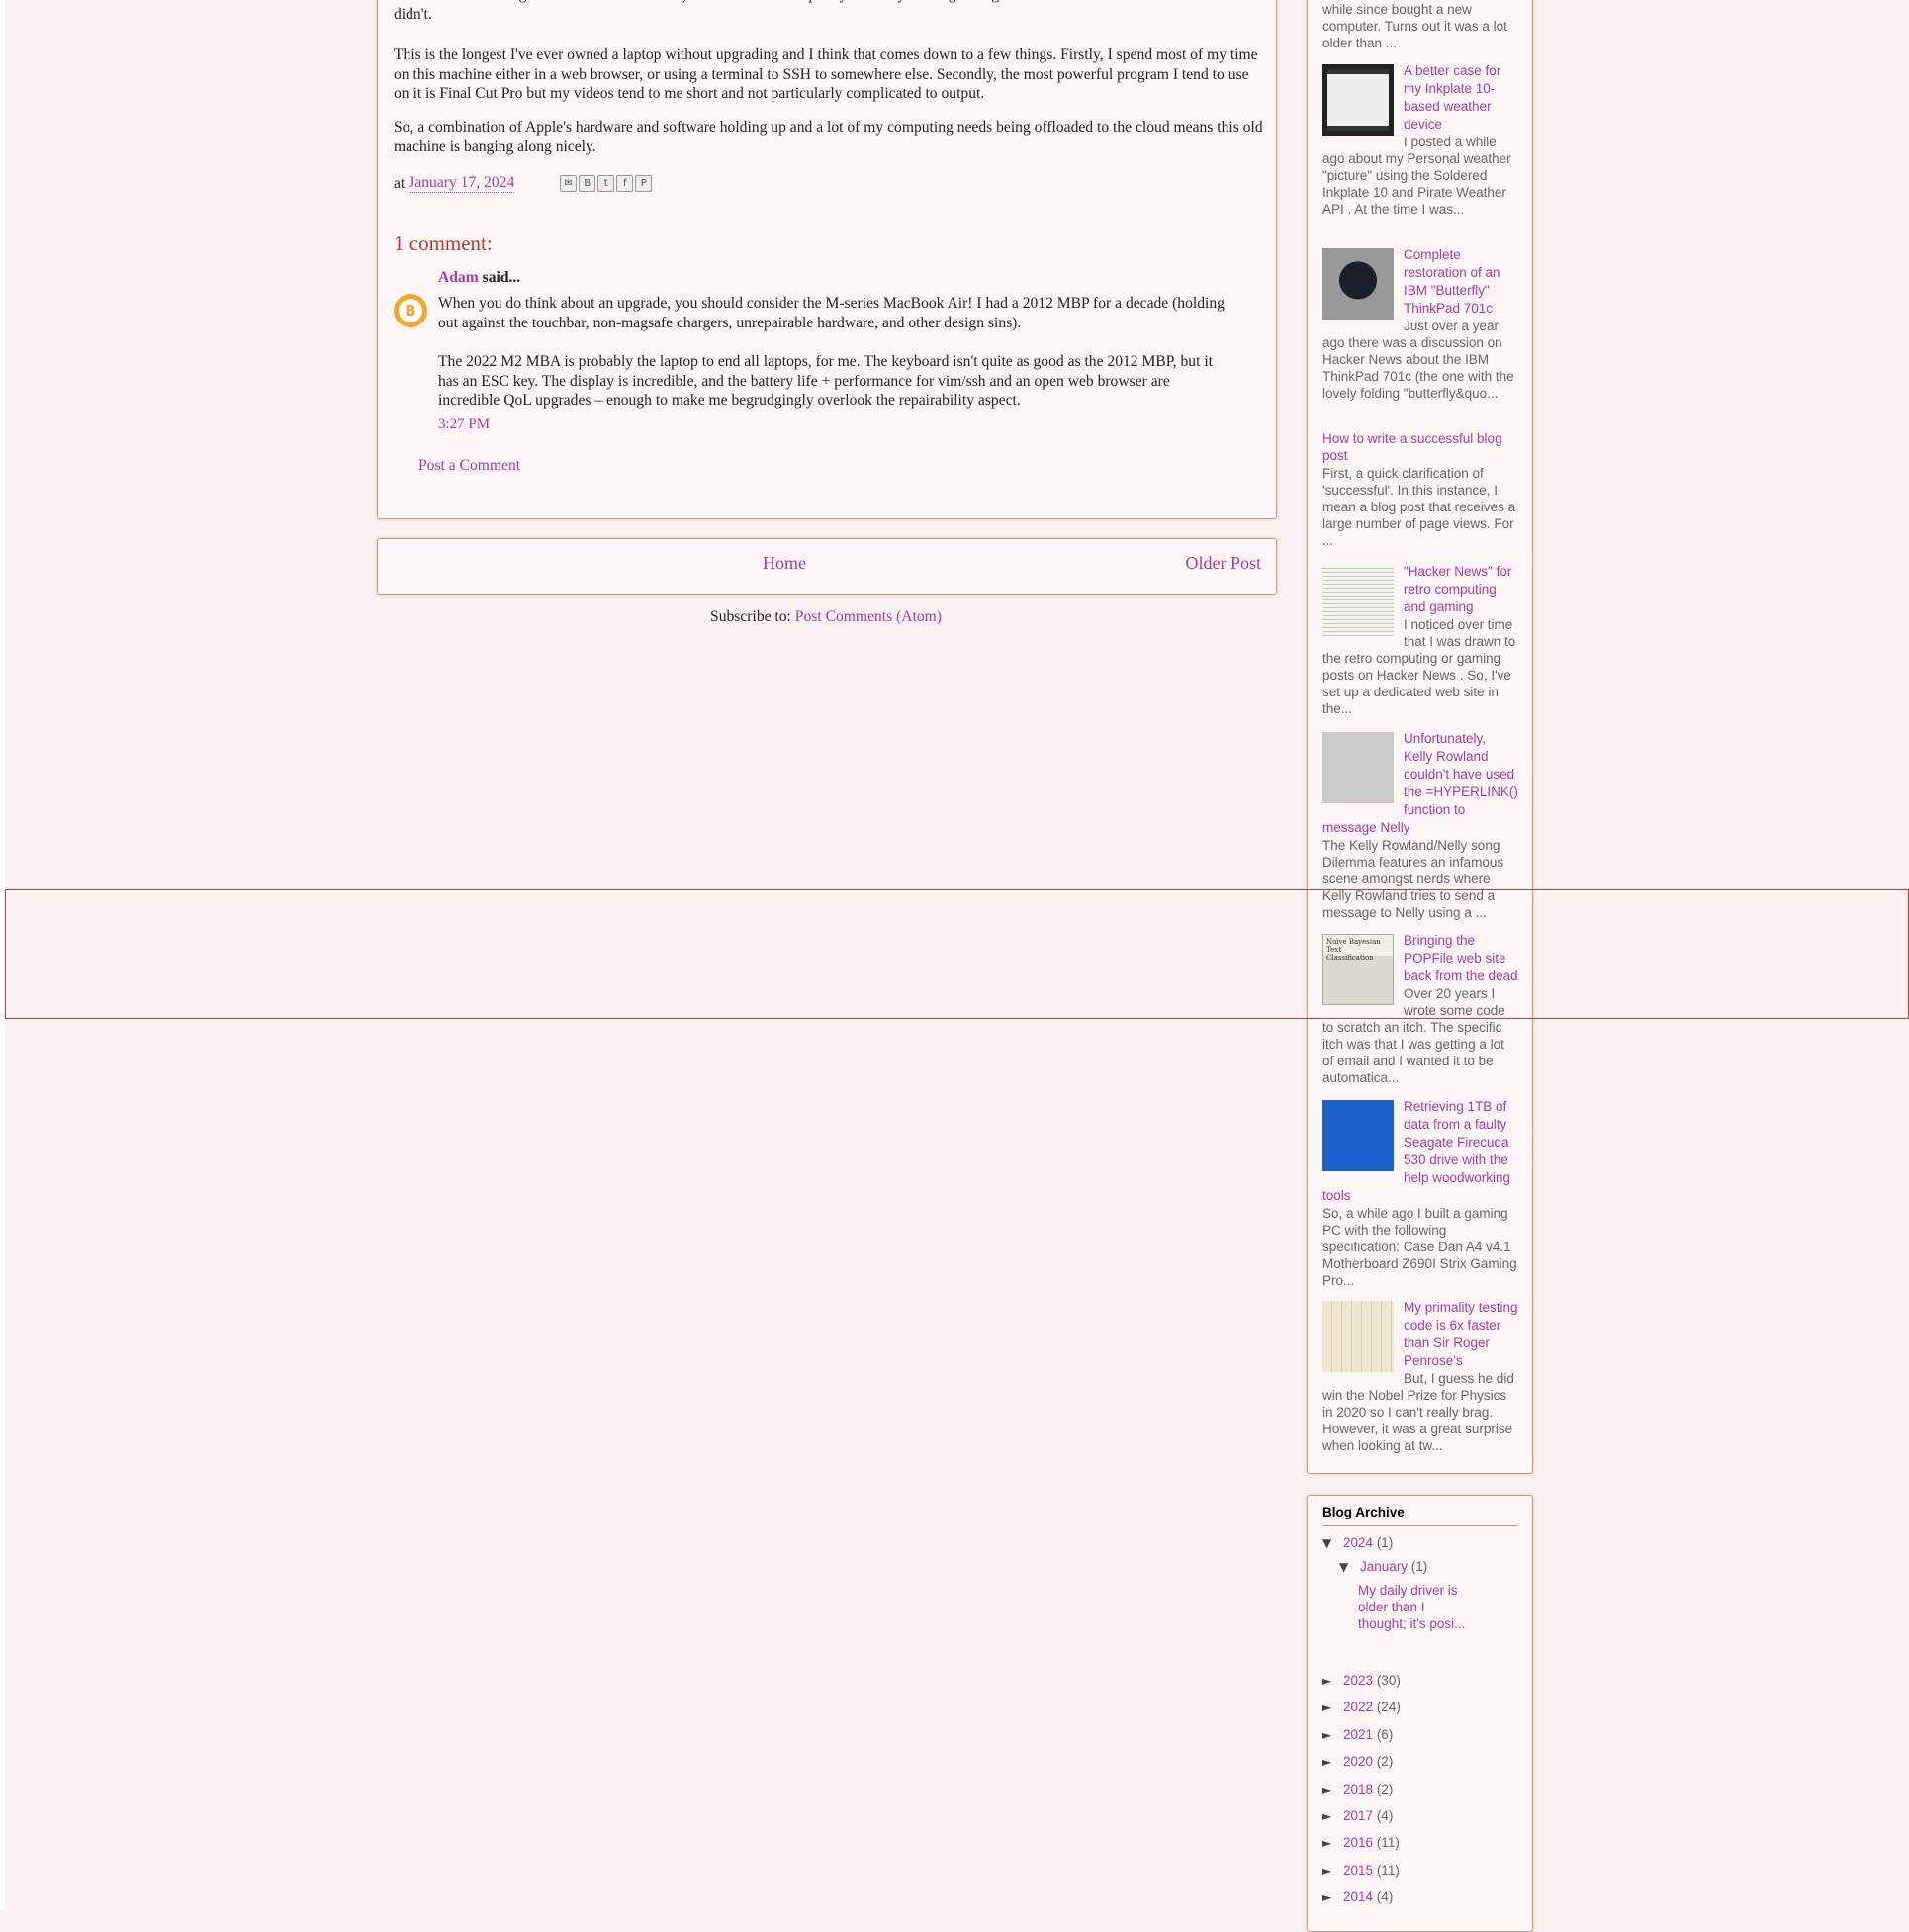 The height and width of the screenshot is (1932, 1909). What do you see at coordinates (1358, 284) in the screenshot?
I see `thinkpad-thumbnail` at bounding box center [1358, 284].